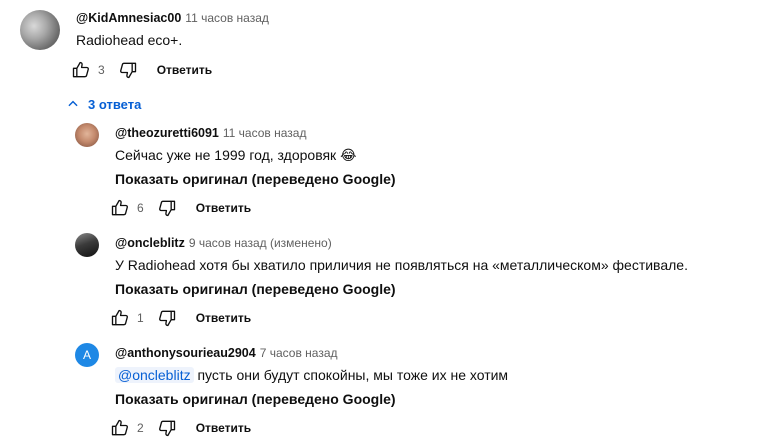 The width and height of the screenshot is (765, 445). I want to click on reply-text: Сейчас уже не 1999 год, здоровяк 😂, so click(236, 155).